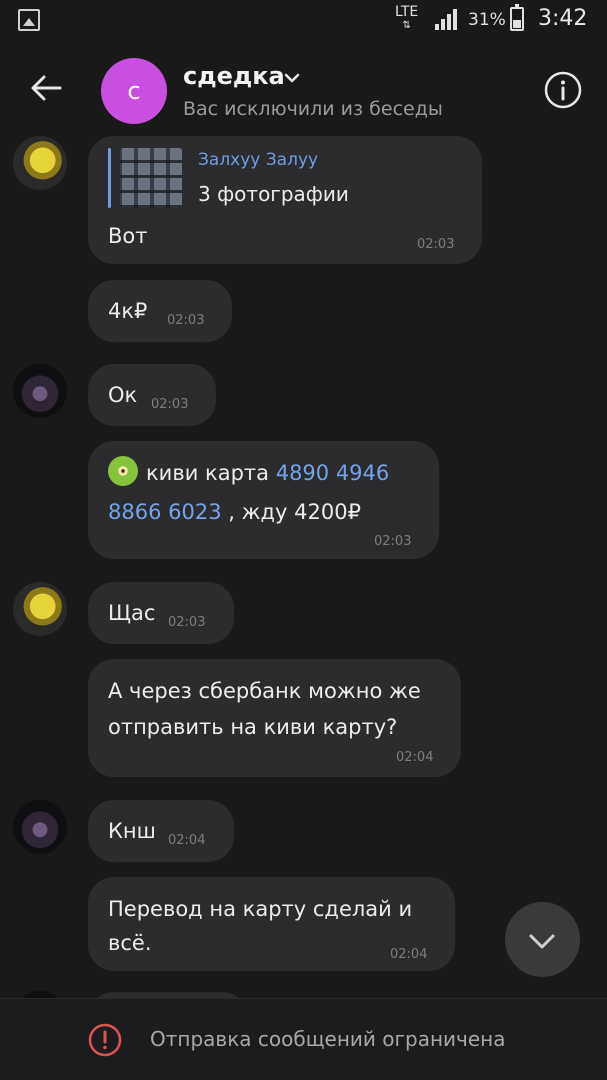 The width and height of the screenshot is (607, 1080). What do you see at coordinates (160, 311) in the screenshot?
I see `message-bubble: 4к₽ 02:03` at bounding box center [160, 311].